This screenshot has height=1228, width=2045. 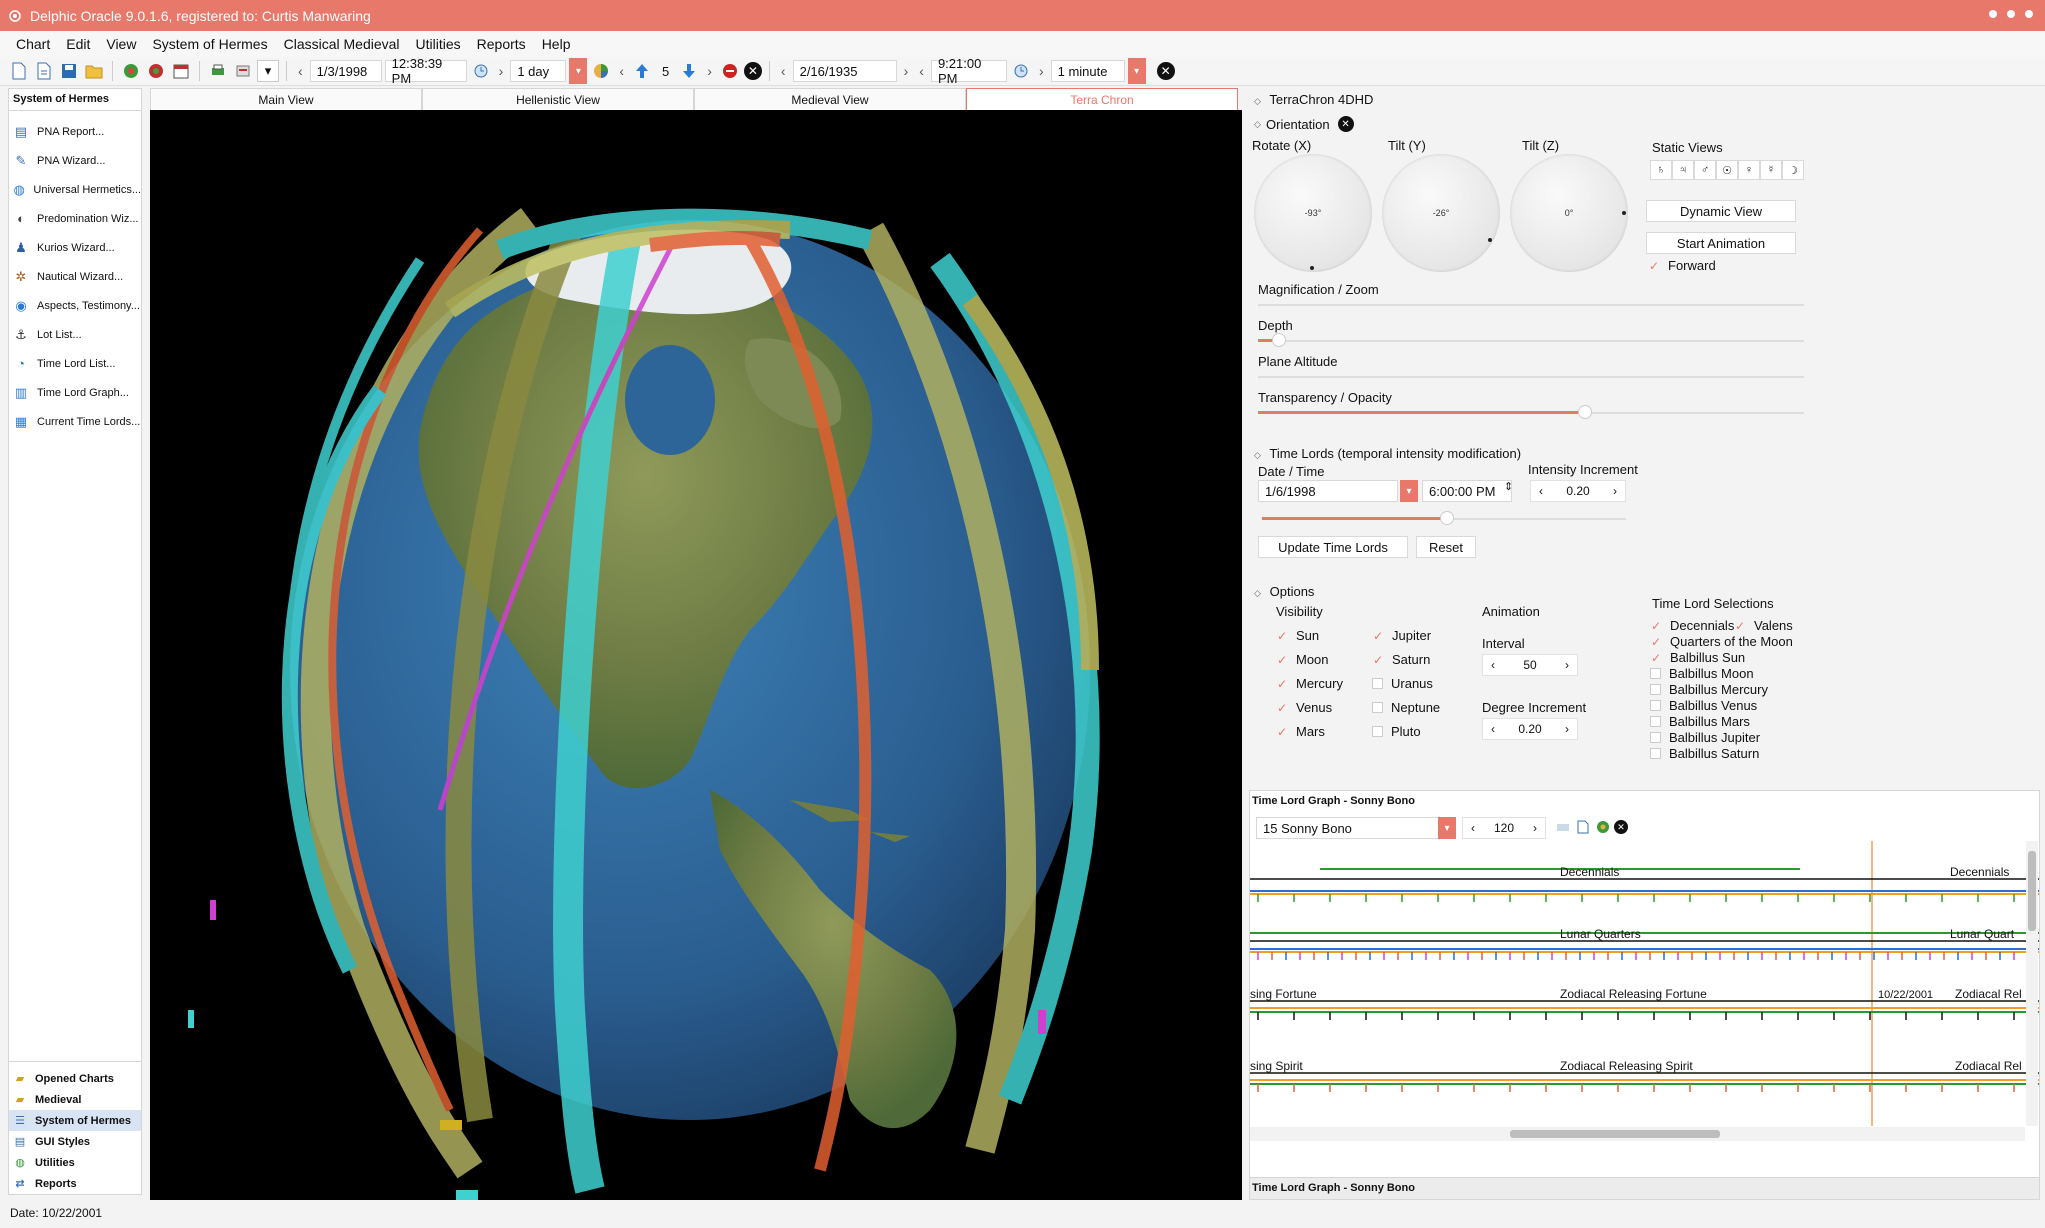 What do you see at coordinates (438, 44) in the screenshot?
I see `menu-utilities: Utilities` at bounding box center [438, 44].